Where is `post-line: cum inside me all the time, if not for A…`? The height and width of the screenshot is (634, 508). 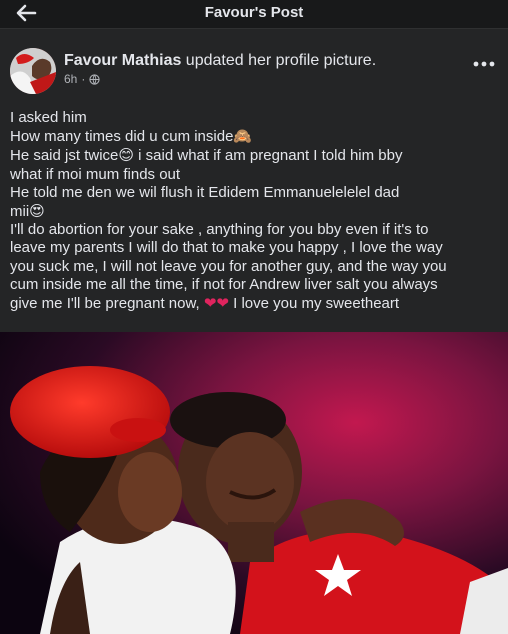
post-line: cum inside me all the time, if not for A… is located at coordinates (224, 284).